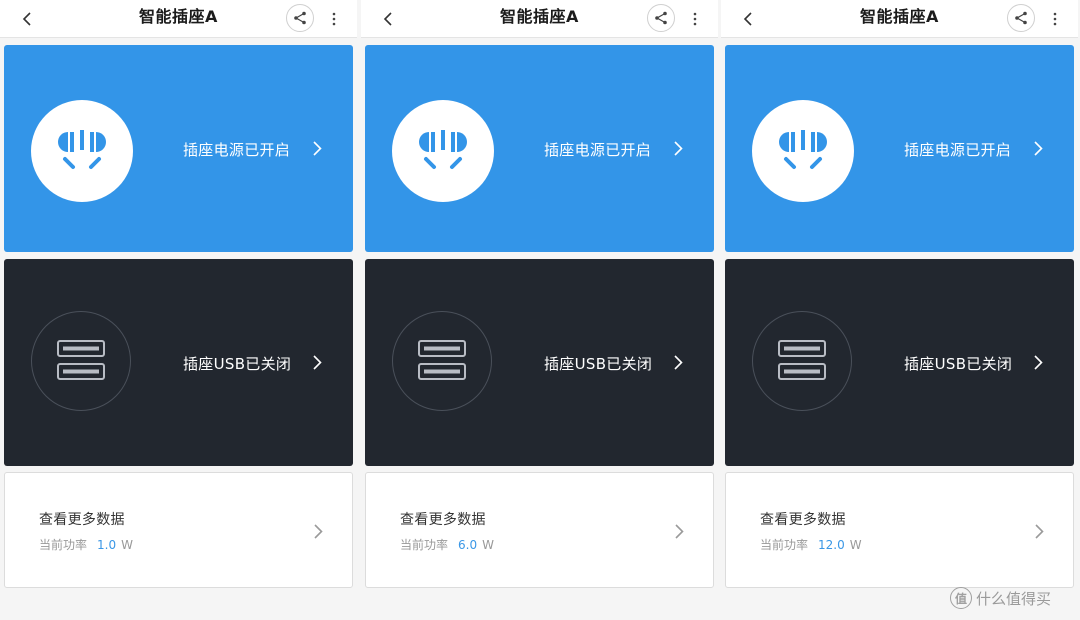 The height and width of the screenshot is (620, 1080). Describe the element at coordinates (831, 545) in the screenshot. I see `current-power-value: 12.0` at that location.